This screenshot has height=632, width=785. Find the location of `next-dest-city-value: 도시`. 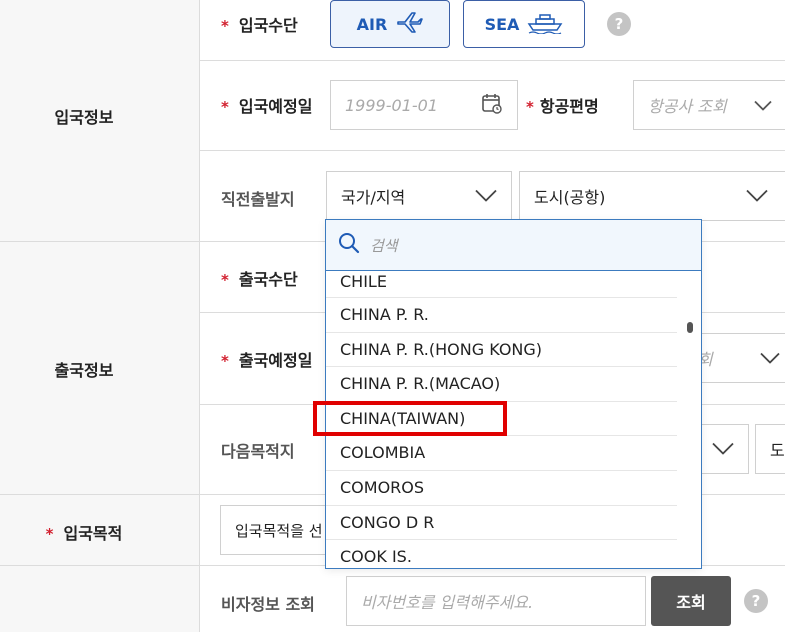

next-dest-city-value: 도시 is located at coordinates (777, 450).